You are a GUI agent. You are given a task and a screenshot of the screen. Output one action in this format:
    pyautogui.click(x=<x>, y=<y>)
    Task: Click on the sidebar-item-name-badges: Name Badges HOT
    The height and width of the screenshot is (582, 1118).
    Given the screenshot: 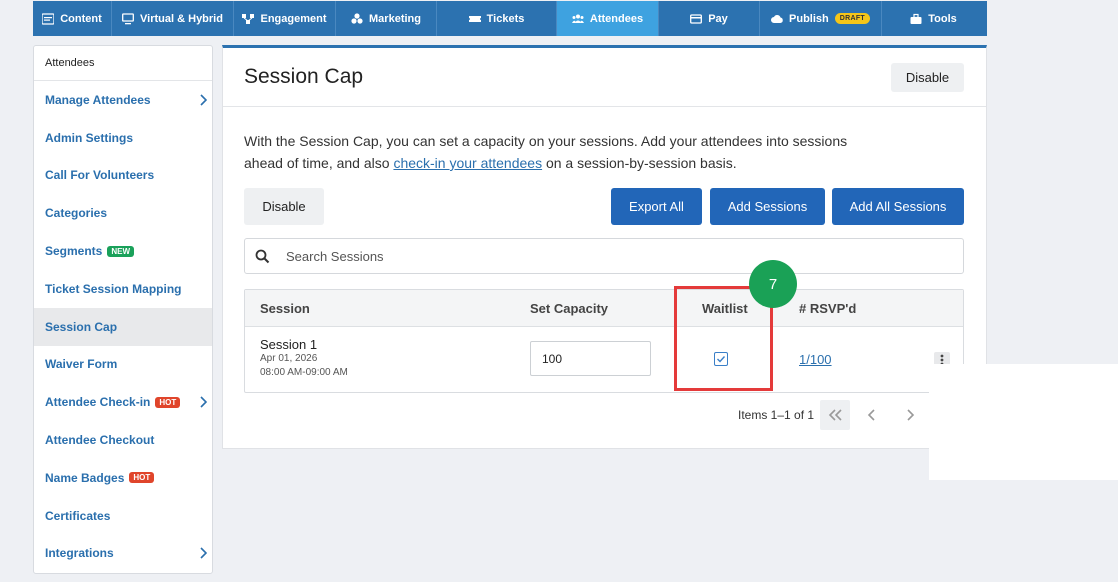 What is the action you would take?
    pyautogui.click(x=123, y=478)
    